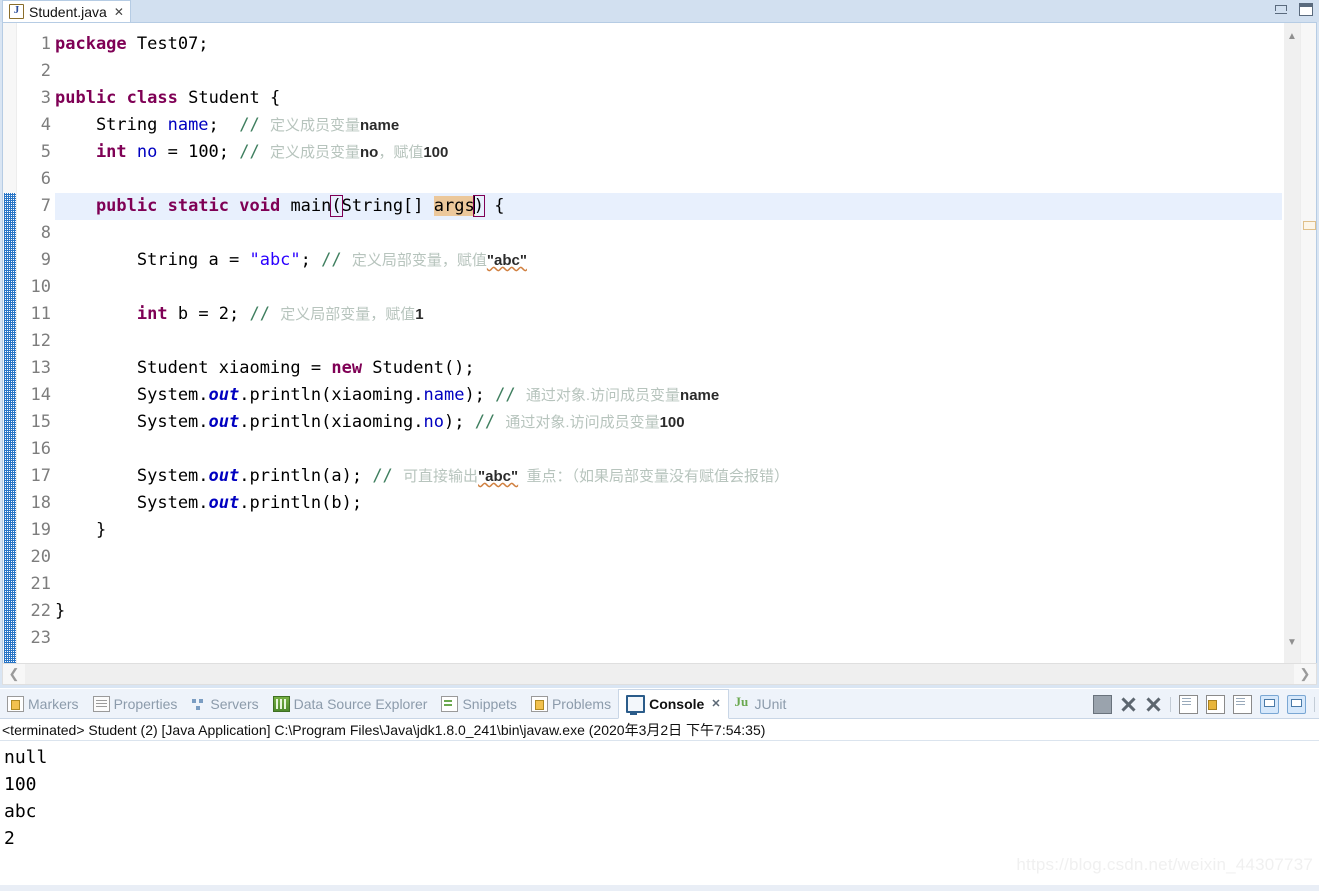  What do you see at coordinates (208, 314) in the screenshot?
I see `local-var-b: b = 2;` at bounding box center [208, 314].